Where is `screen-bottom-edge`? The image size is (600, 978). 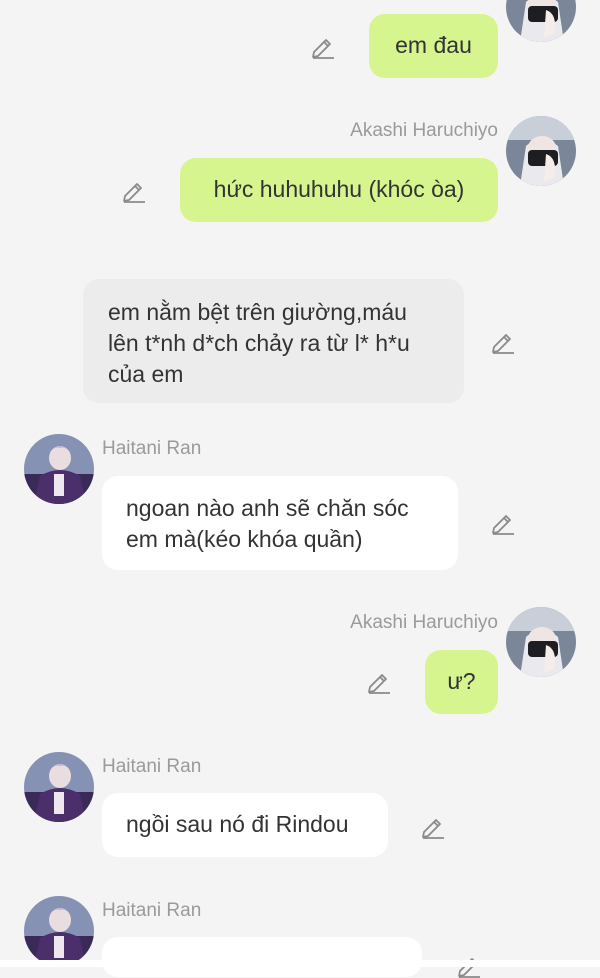
screen-bottom-edge is located at coordinates (300, 963).